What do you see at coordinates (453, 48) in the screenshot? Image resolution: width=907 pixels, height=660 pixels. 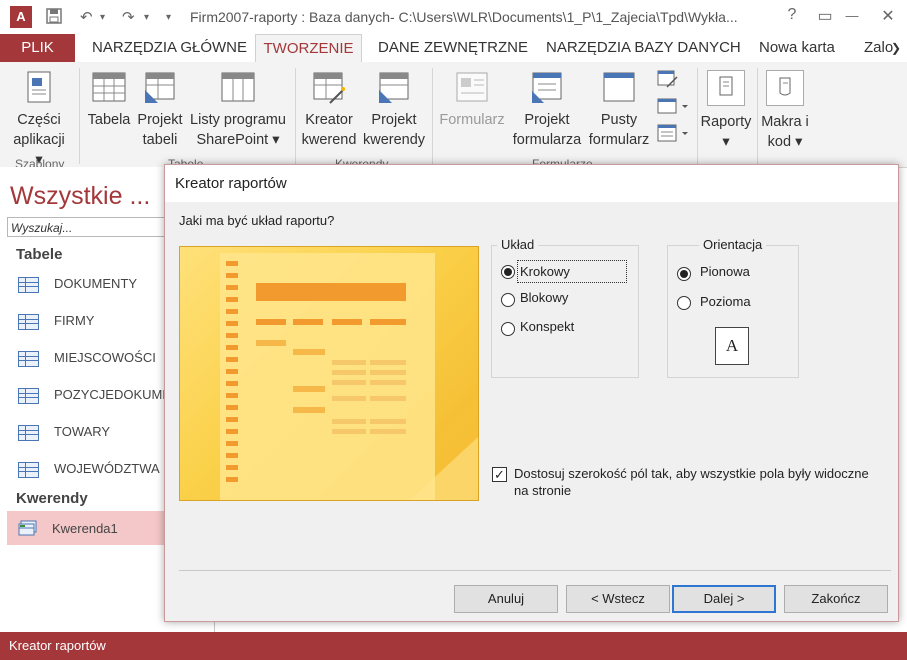 I see `tab-external-data: DANE ZEWNĘTRZNE` at bounding box center [453, 48].